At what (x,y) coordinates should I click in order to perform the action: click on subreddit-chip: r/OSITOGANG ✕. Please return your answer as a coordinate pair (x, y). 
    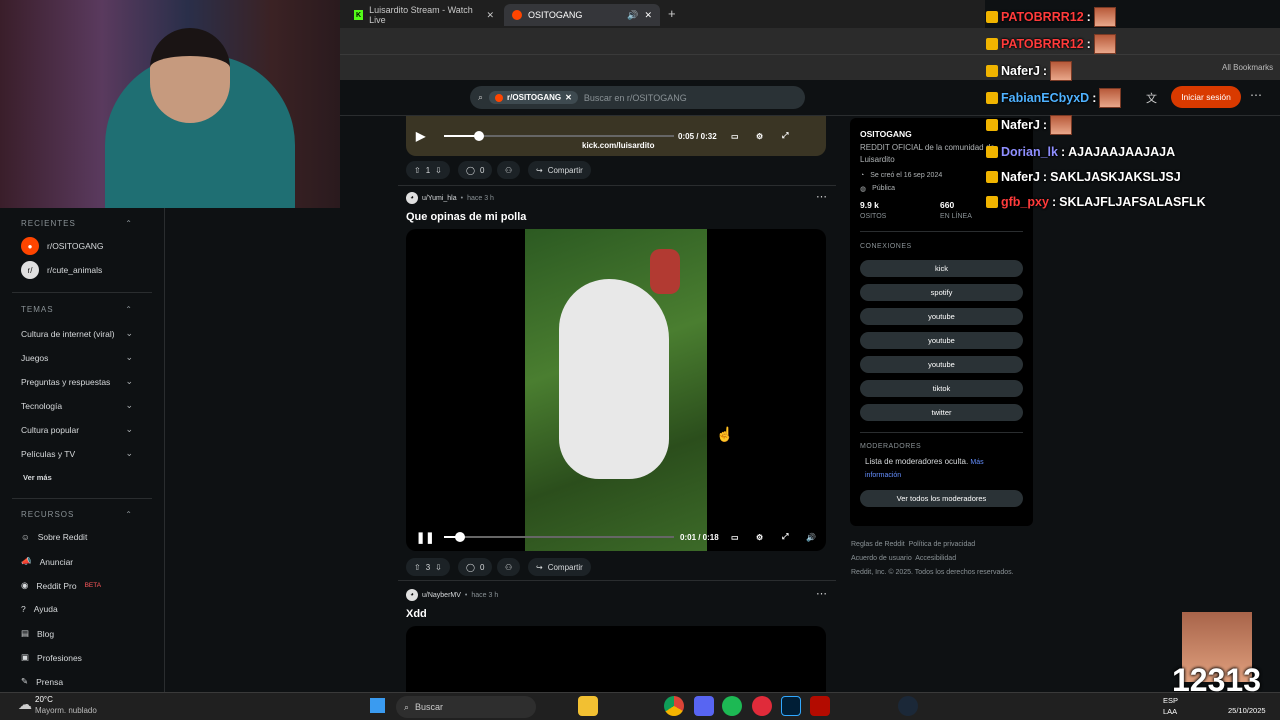
    Looking at the image, I should click on (533, 97).